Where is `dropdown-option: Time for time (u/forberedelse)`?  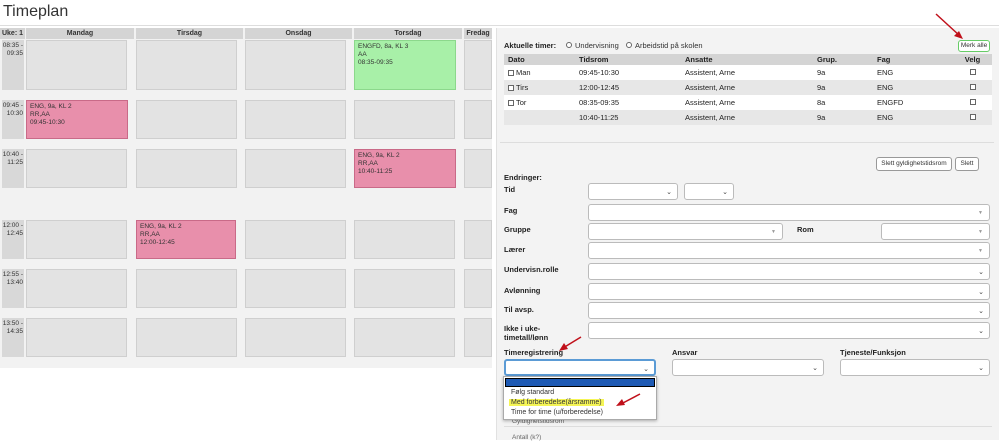 dropdown-option: Time for time (u/forberedelse) is located at coordinates (557, 412).